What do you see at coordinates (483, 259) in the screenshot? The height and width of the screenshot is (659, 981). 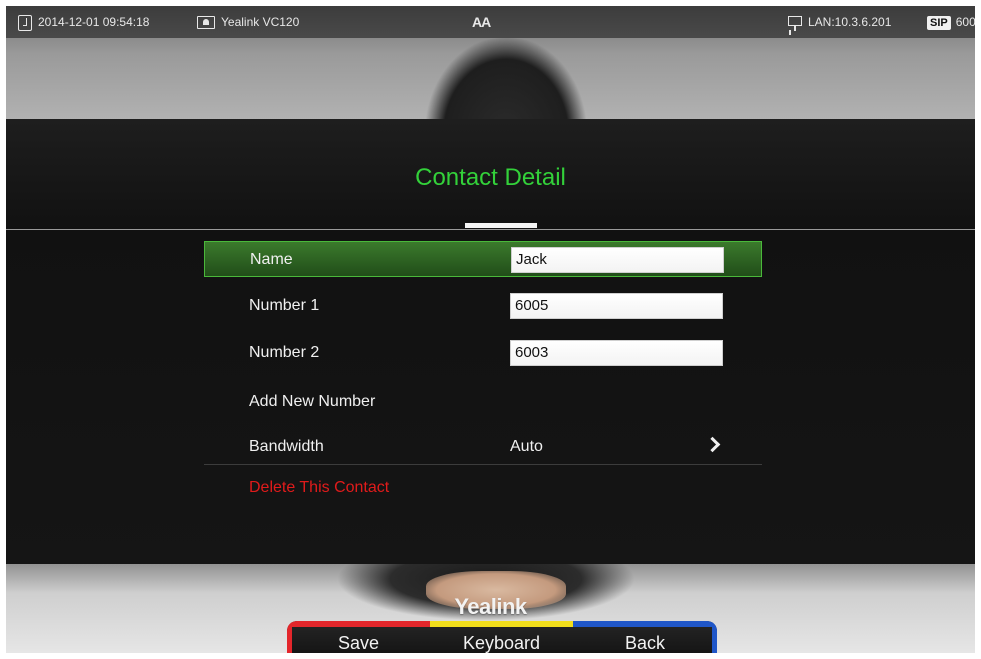 I see `name-row: Name Jack` at bounding box center [483, 259].